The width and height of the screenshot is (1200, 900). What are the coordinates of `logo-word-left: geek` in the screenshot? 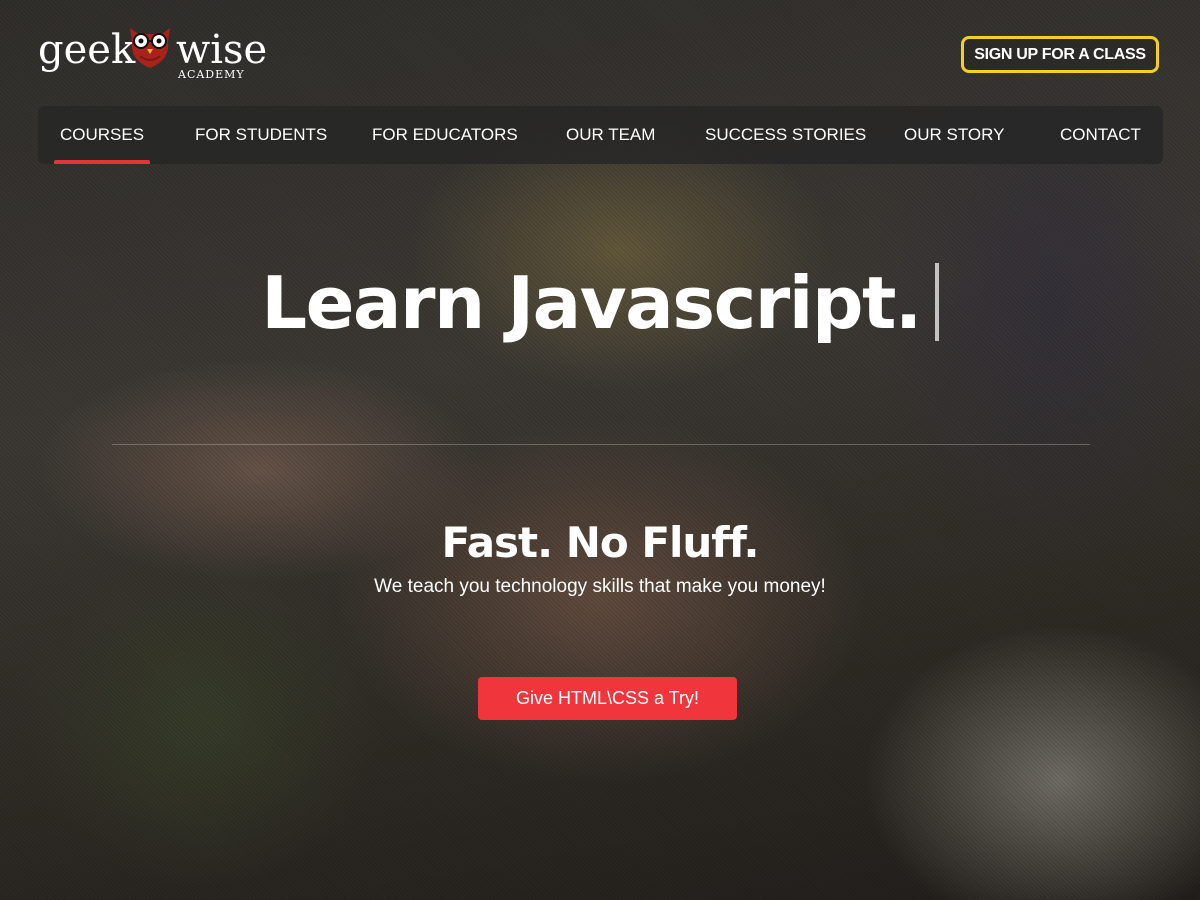 It's located at (87, 50).